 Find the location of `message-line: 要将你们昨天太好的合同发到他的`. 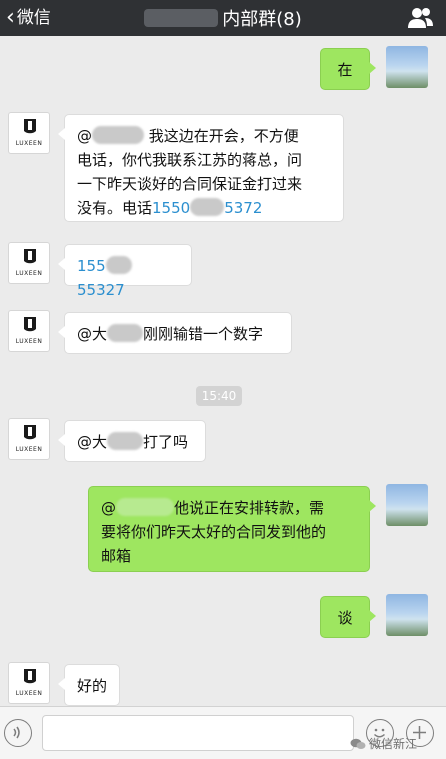

message-line: 要将你们昨天太好的合同发到他的 is located at coordinates (214, 532).